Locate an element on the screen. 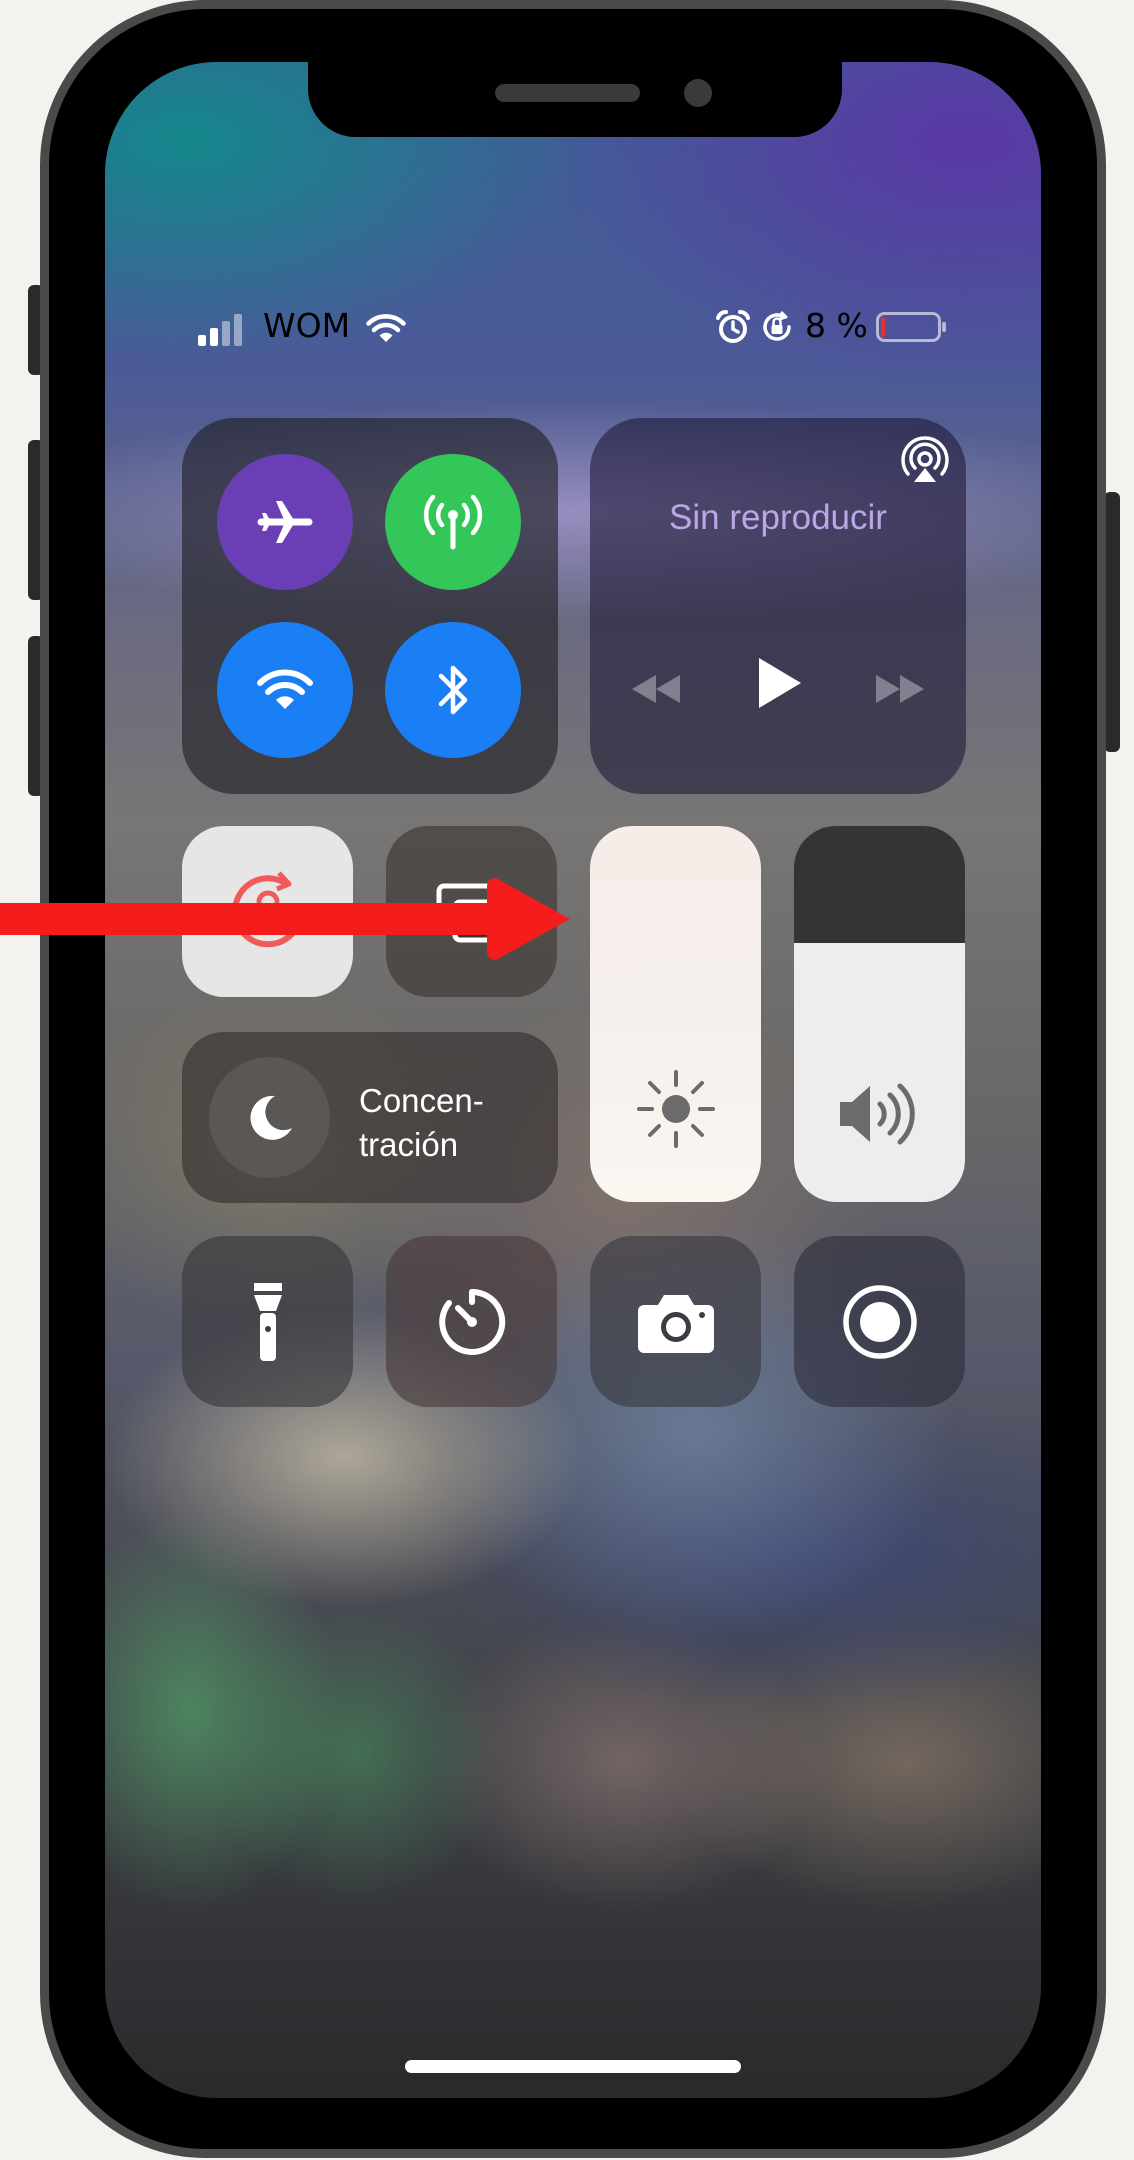  moon-icon is located at coordinates (270, 1117).